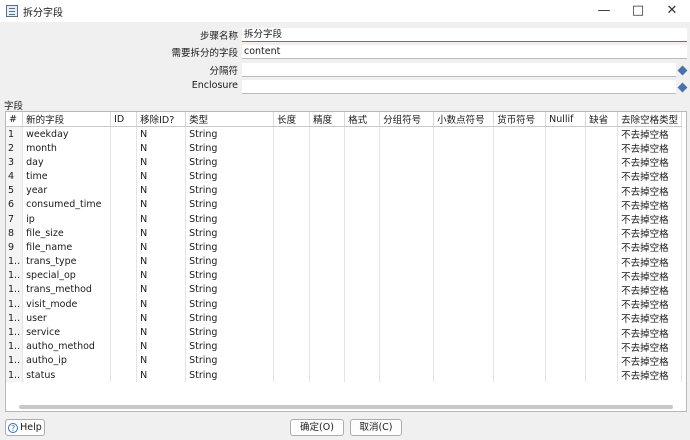 Image resolution: width=690 pixels, height=440 pixels. What do you see at coordinates (25, 427) in the screenshot?
I see `help-button: ? Help` at bounding box center [25, 427].